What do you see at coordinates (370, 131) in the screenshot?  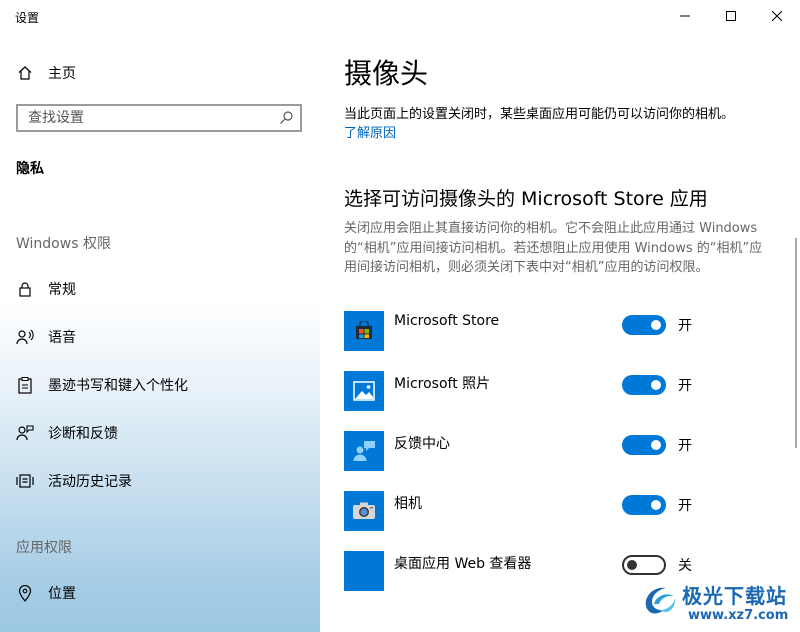 I see `learn-more-link: 了解原因` at bounding box center [370, 131].